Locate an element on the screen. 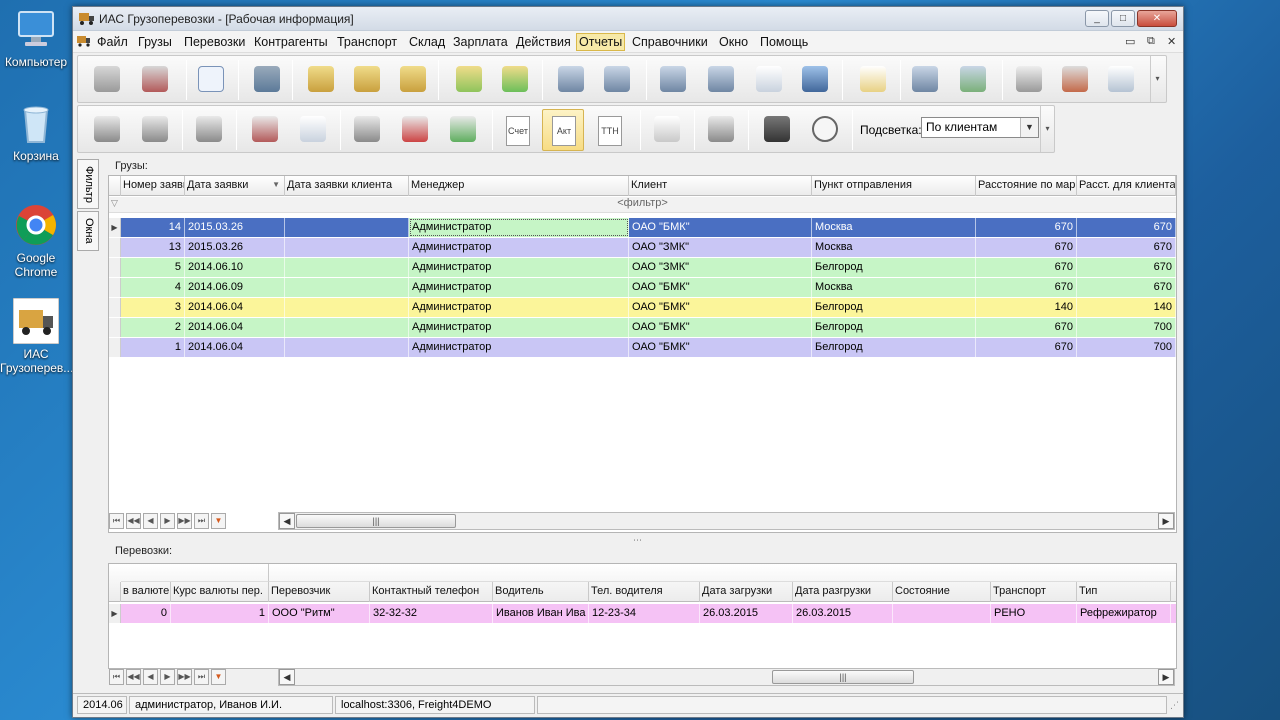  menu-file: Файл is located at coordinates (112, 42).